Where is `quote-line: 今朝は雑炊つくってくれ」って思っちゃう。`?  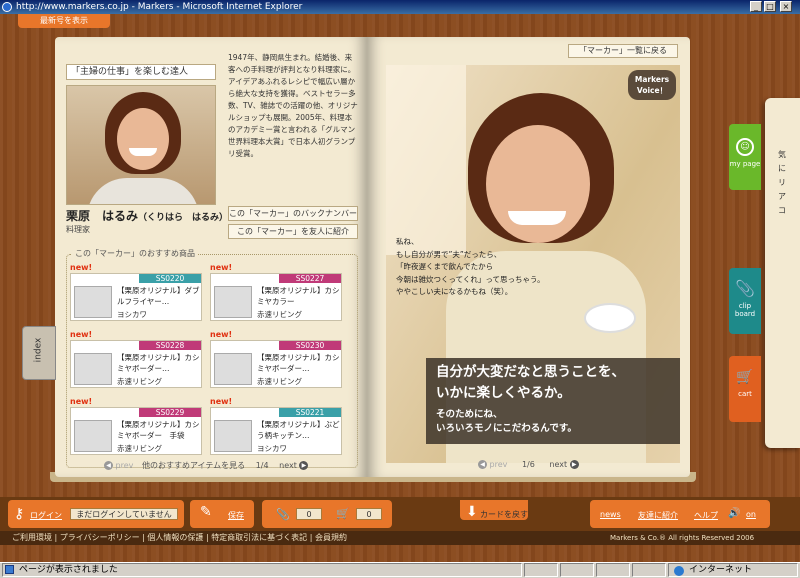
quote-line: 今朝は雑炊つくってくれ」って思っちゃう。 is located at coordinates (470, 279).